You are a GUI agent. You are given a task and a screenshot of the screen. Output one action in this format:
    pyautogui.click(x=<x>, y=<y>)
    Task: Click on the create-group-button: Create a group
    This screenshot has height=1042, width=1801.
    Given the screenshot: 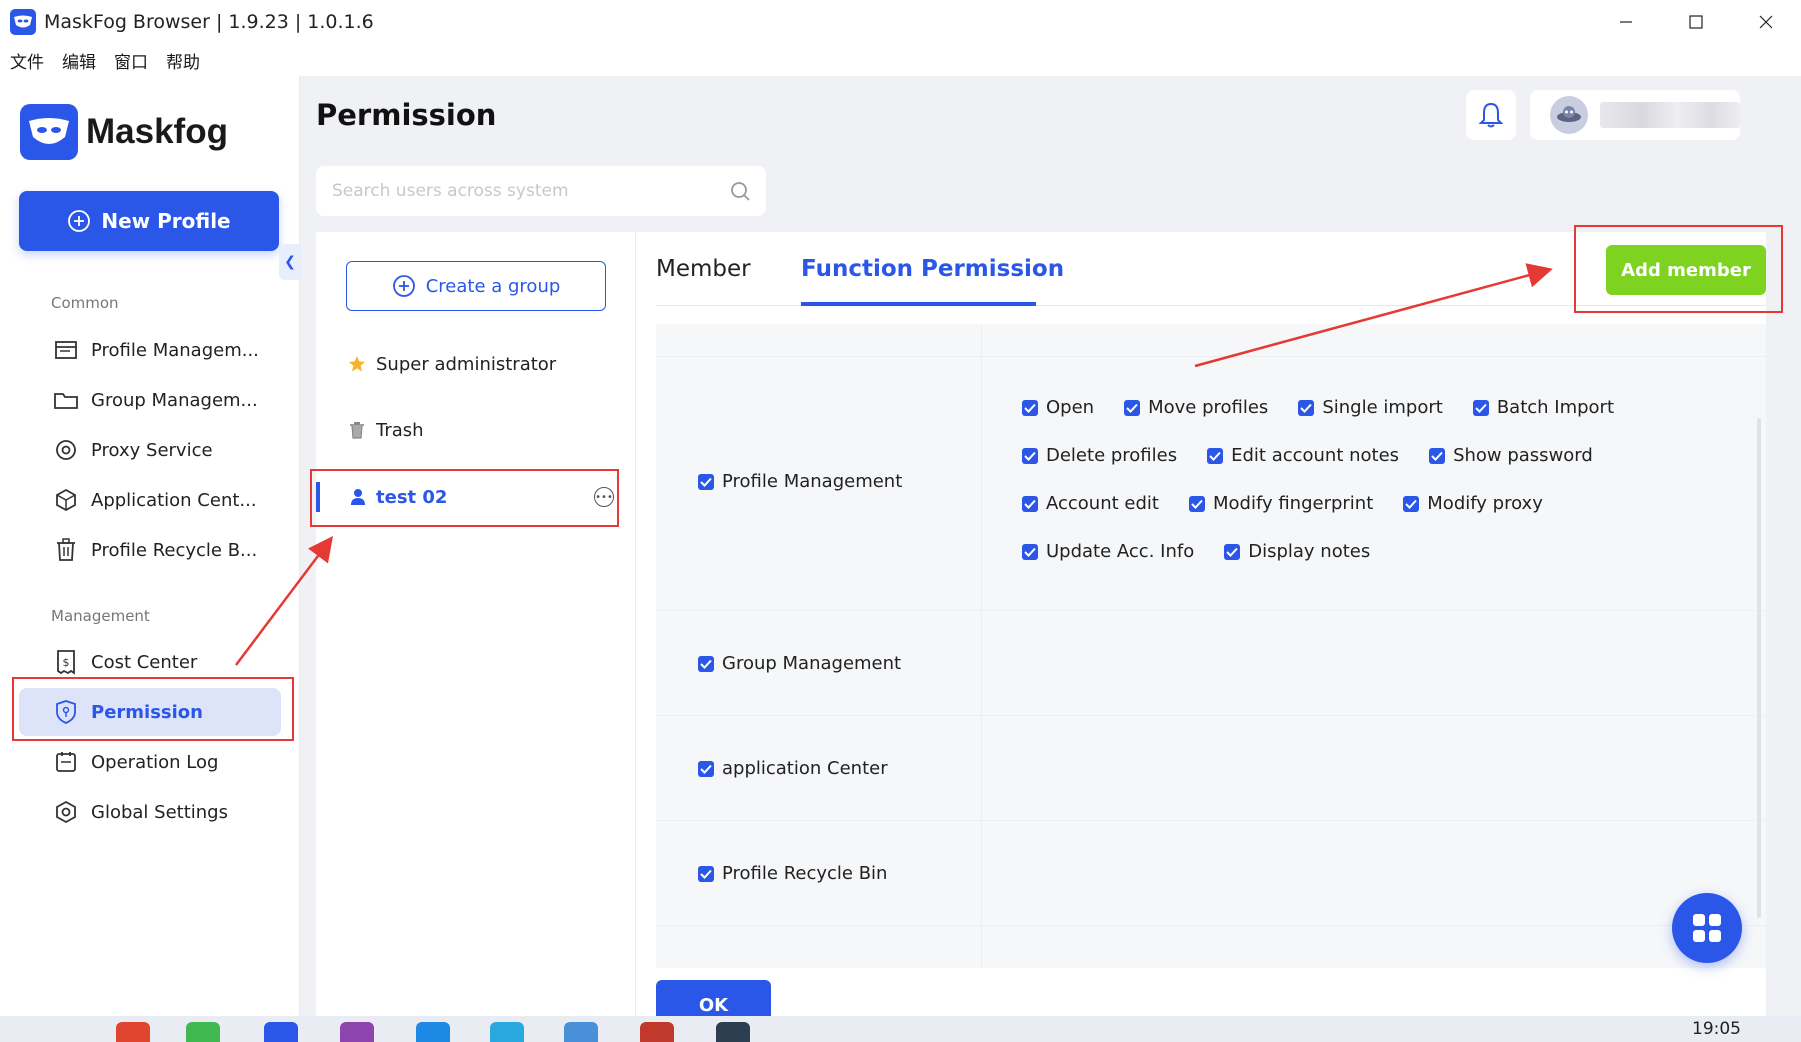 What is the action you would take?
    pyautogui.click(x=476, y=286)
    